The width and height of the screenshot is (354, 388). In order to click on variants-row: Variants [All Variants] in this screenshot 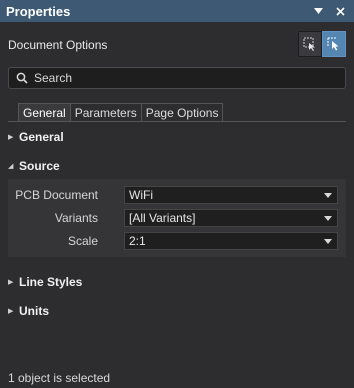, I will do `click(177, 218)`.